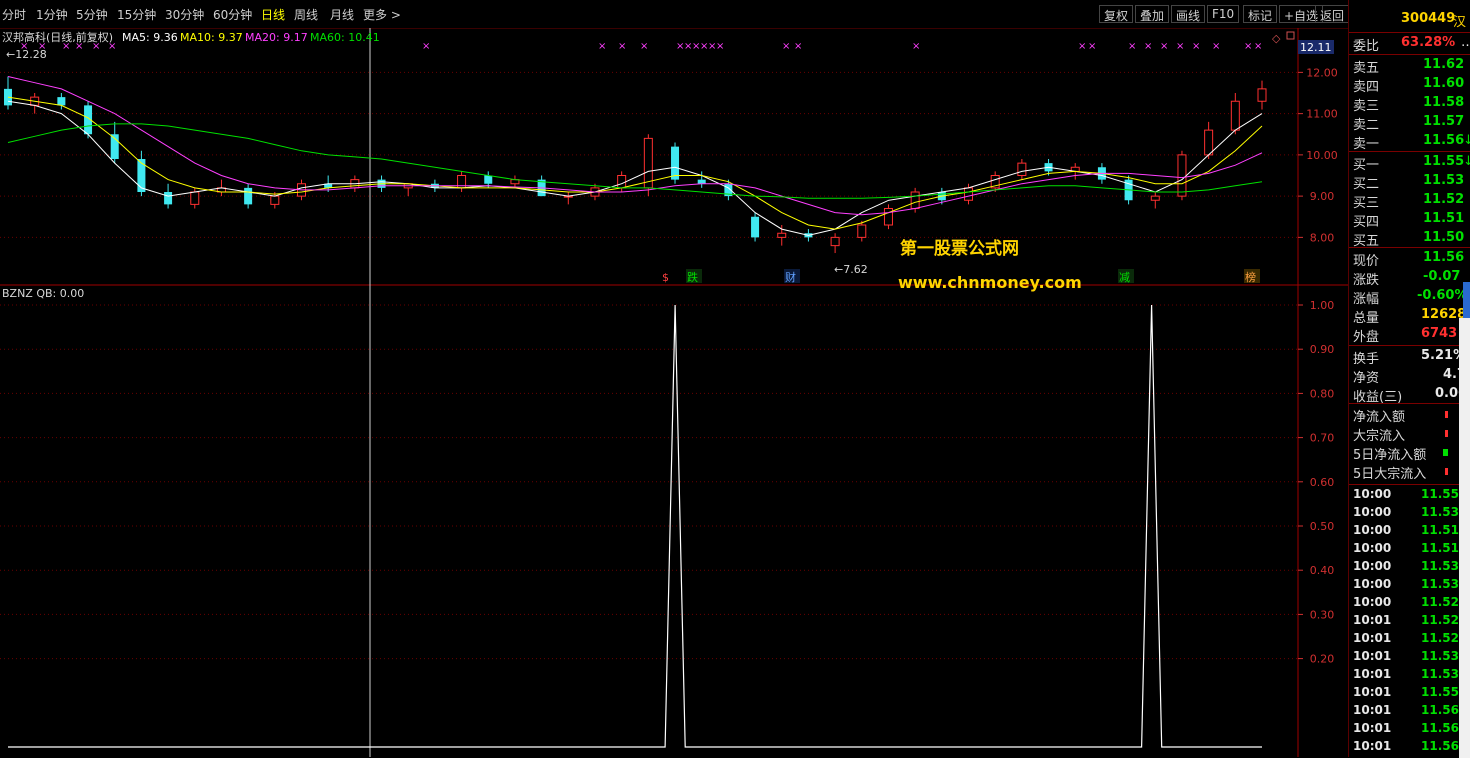 Image resolution: width=1470 pixels, height=758 pixels. I want to click on period-tab-30min: 30分钟, so click(184, 14).